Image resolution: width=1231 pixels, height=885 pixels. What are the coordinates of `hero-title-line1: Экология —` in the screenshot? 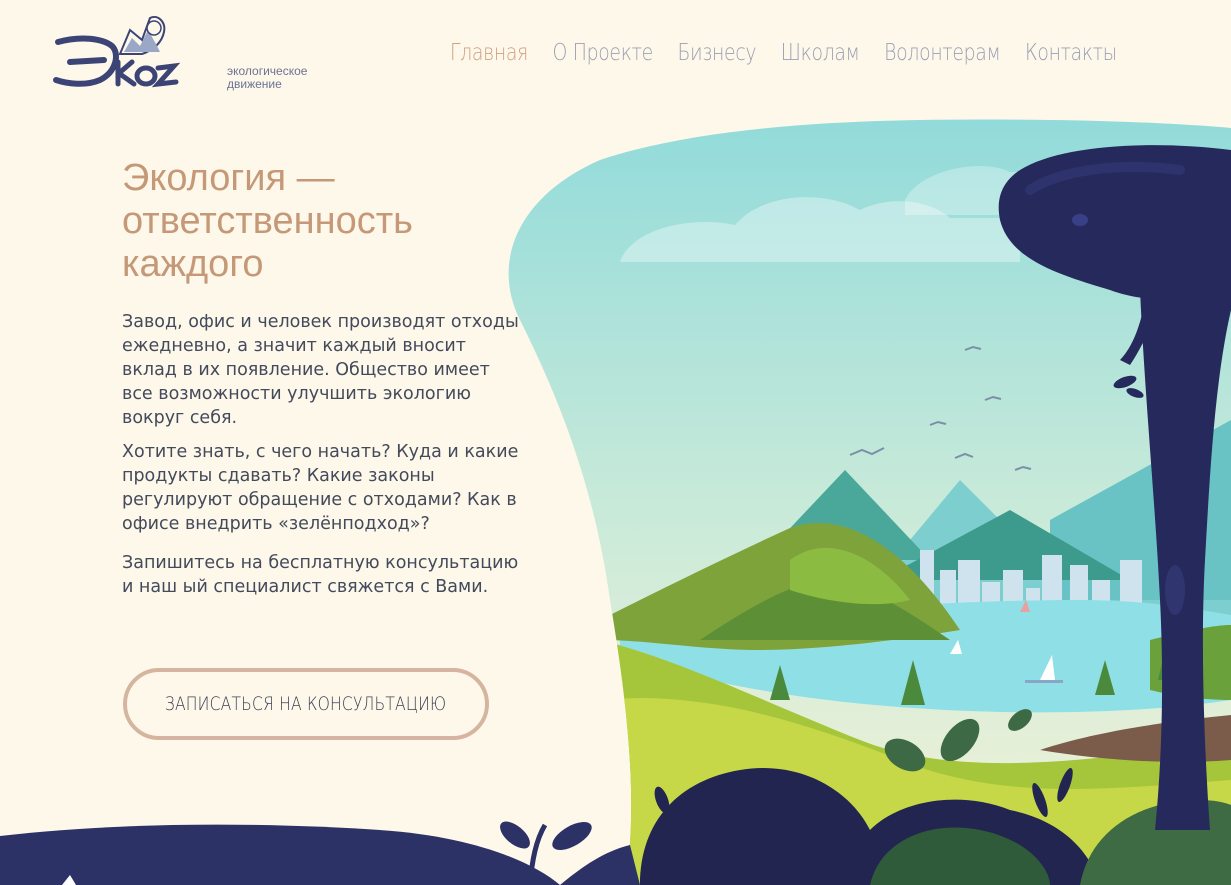 It's located at (228, 178).